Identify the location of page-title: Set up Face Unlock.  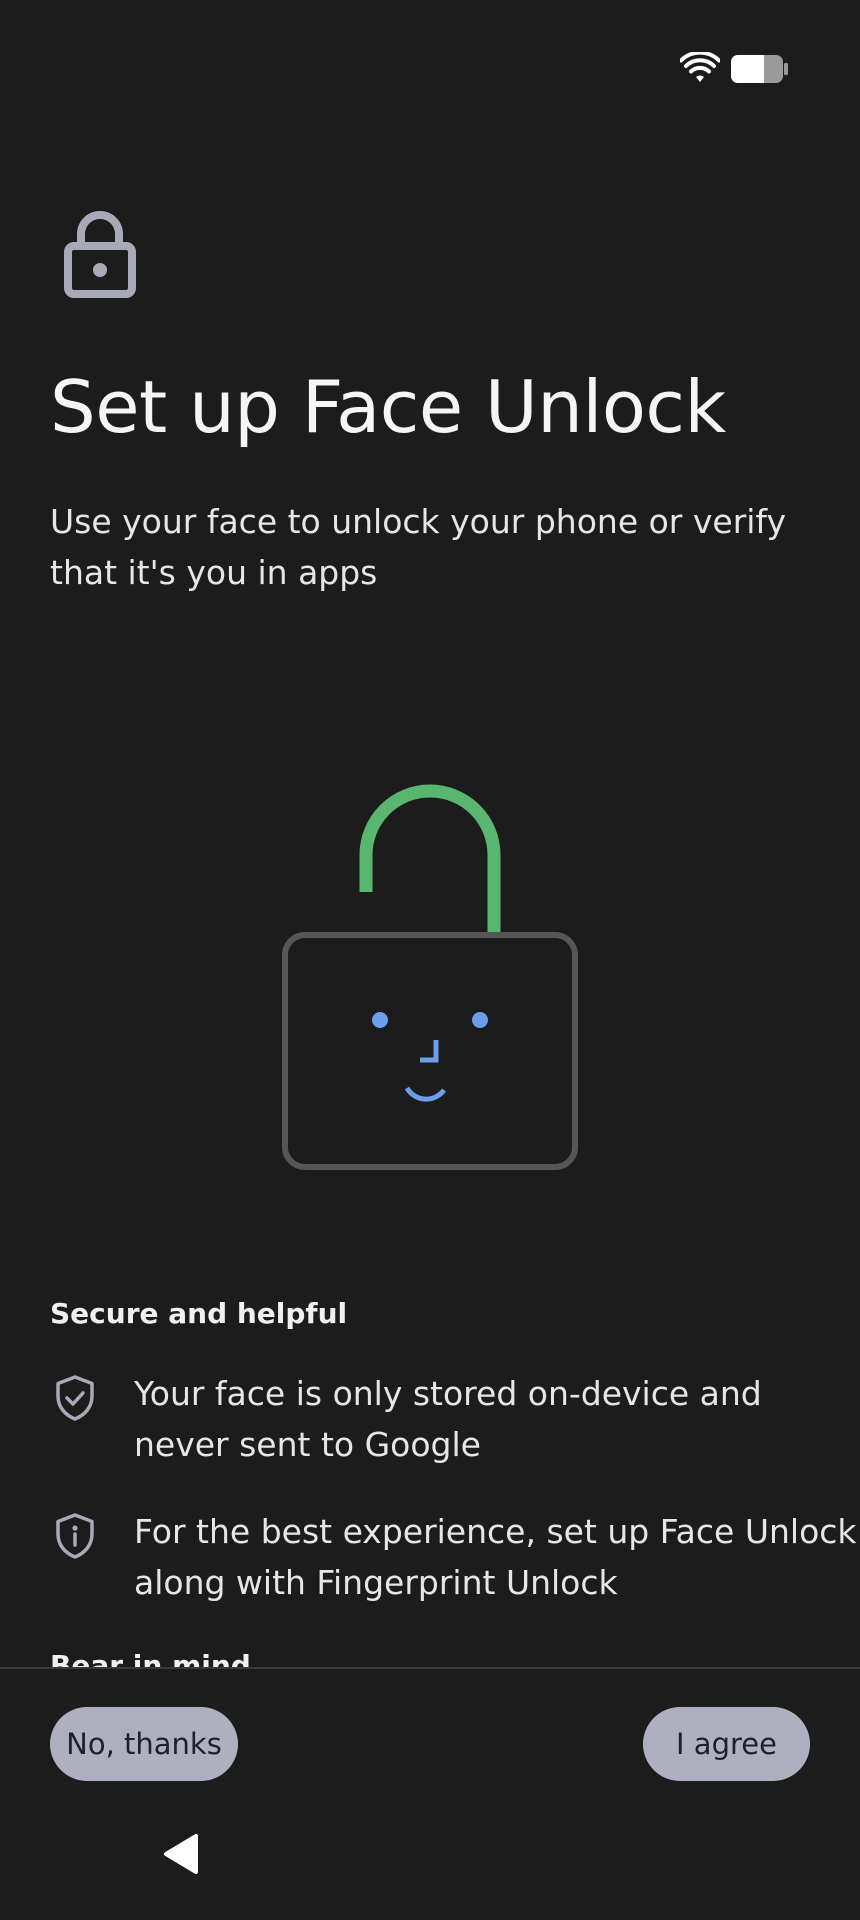
(388, 407).